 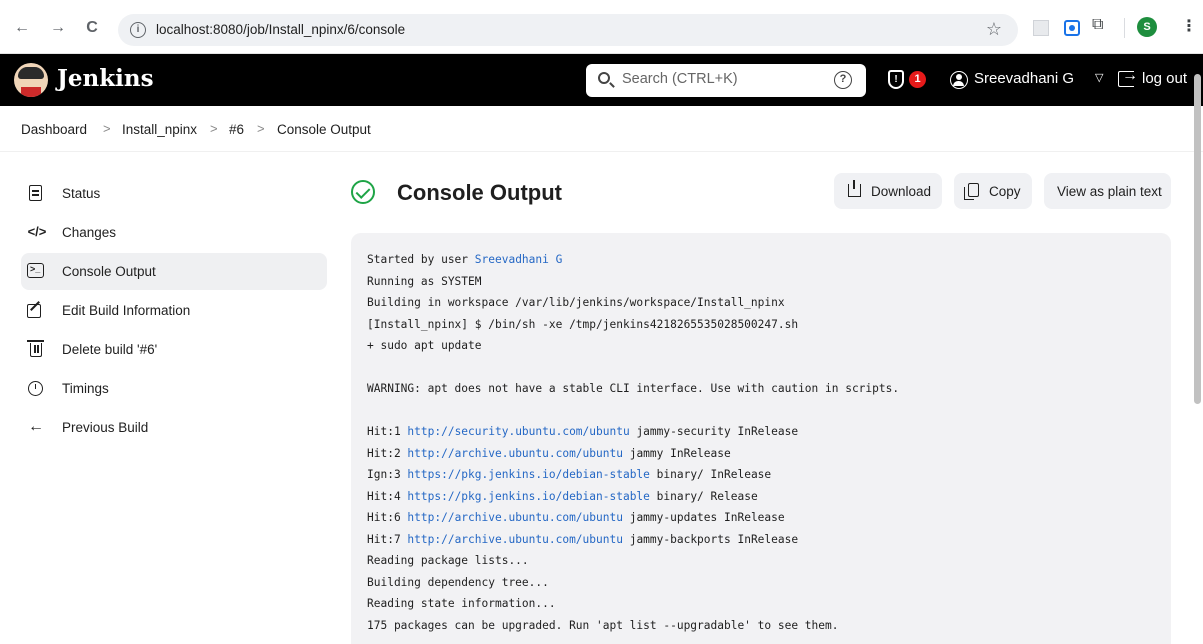 What do you see at coordinates (174, 388) in the screenshot?
I see `sidebar-item-timings: Timings` at bounding box center [174, 388].